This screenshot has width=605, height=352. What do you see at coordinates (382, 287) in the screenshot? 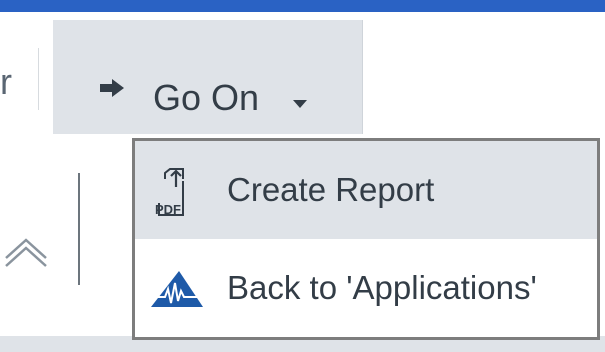
I see `menu-item-label: Back to 'Applications'` at bounding box center [382, 287].